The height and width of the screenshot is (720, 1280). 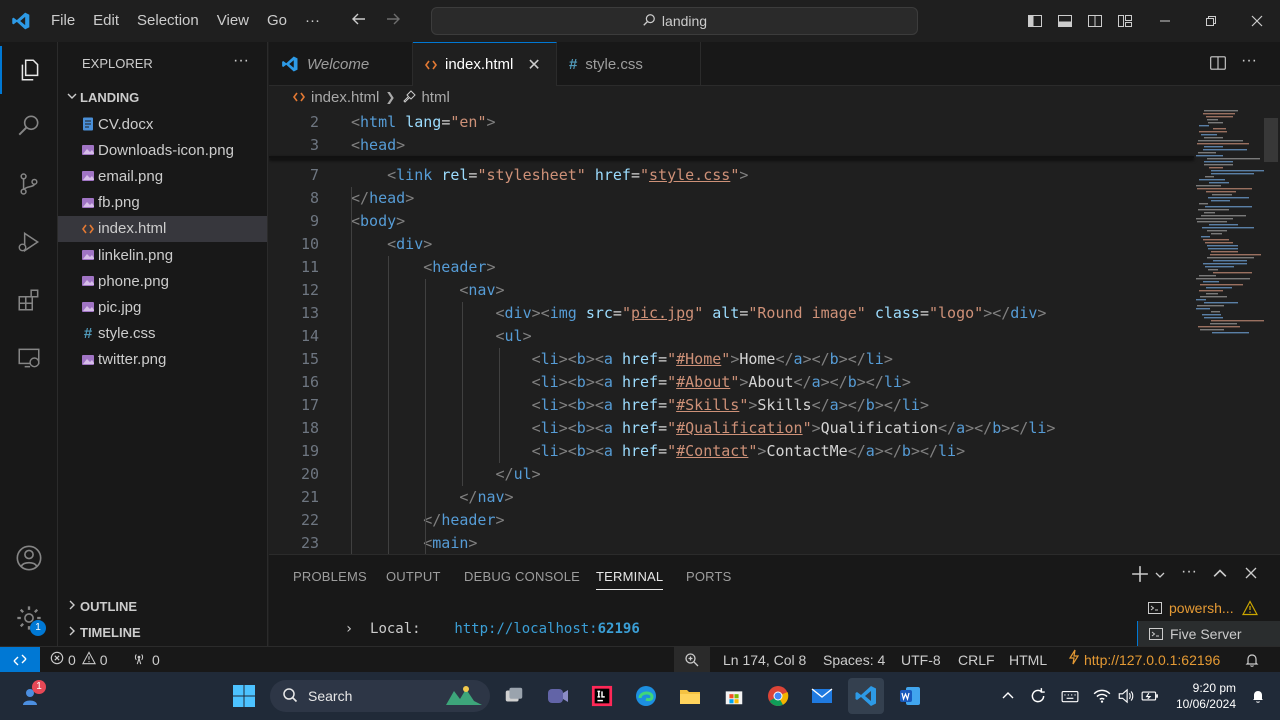 What do you see at coordinates (162, 203) in the screenshot?
I see `file-item: fb.png` at bounding box center [162, 203].